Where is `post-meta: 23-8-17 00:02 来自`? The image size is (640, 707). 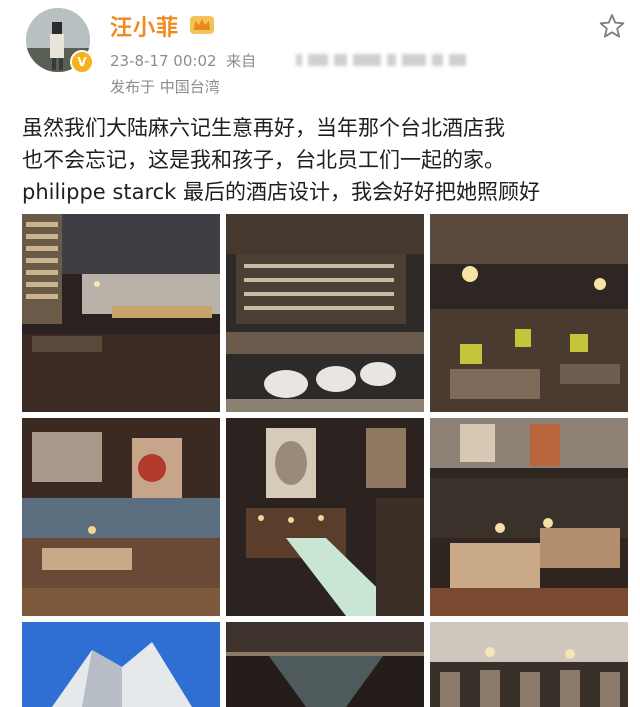 post-meta: 23-8-17 00:02 来自 is located at coordinates (183, 60).